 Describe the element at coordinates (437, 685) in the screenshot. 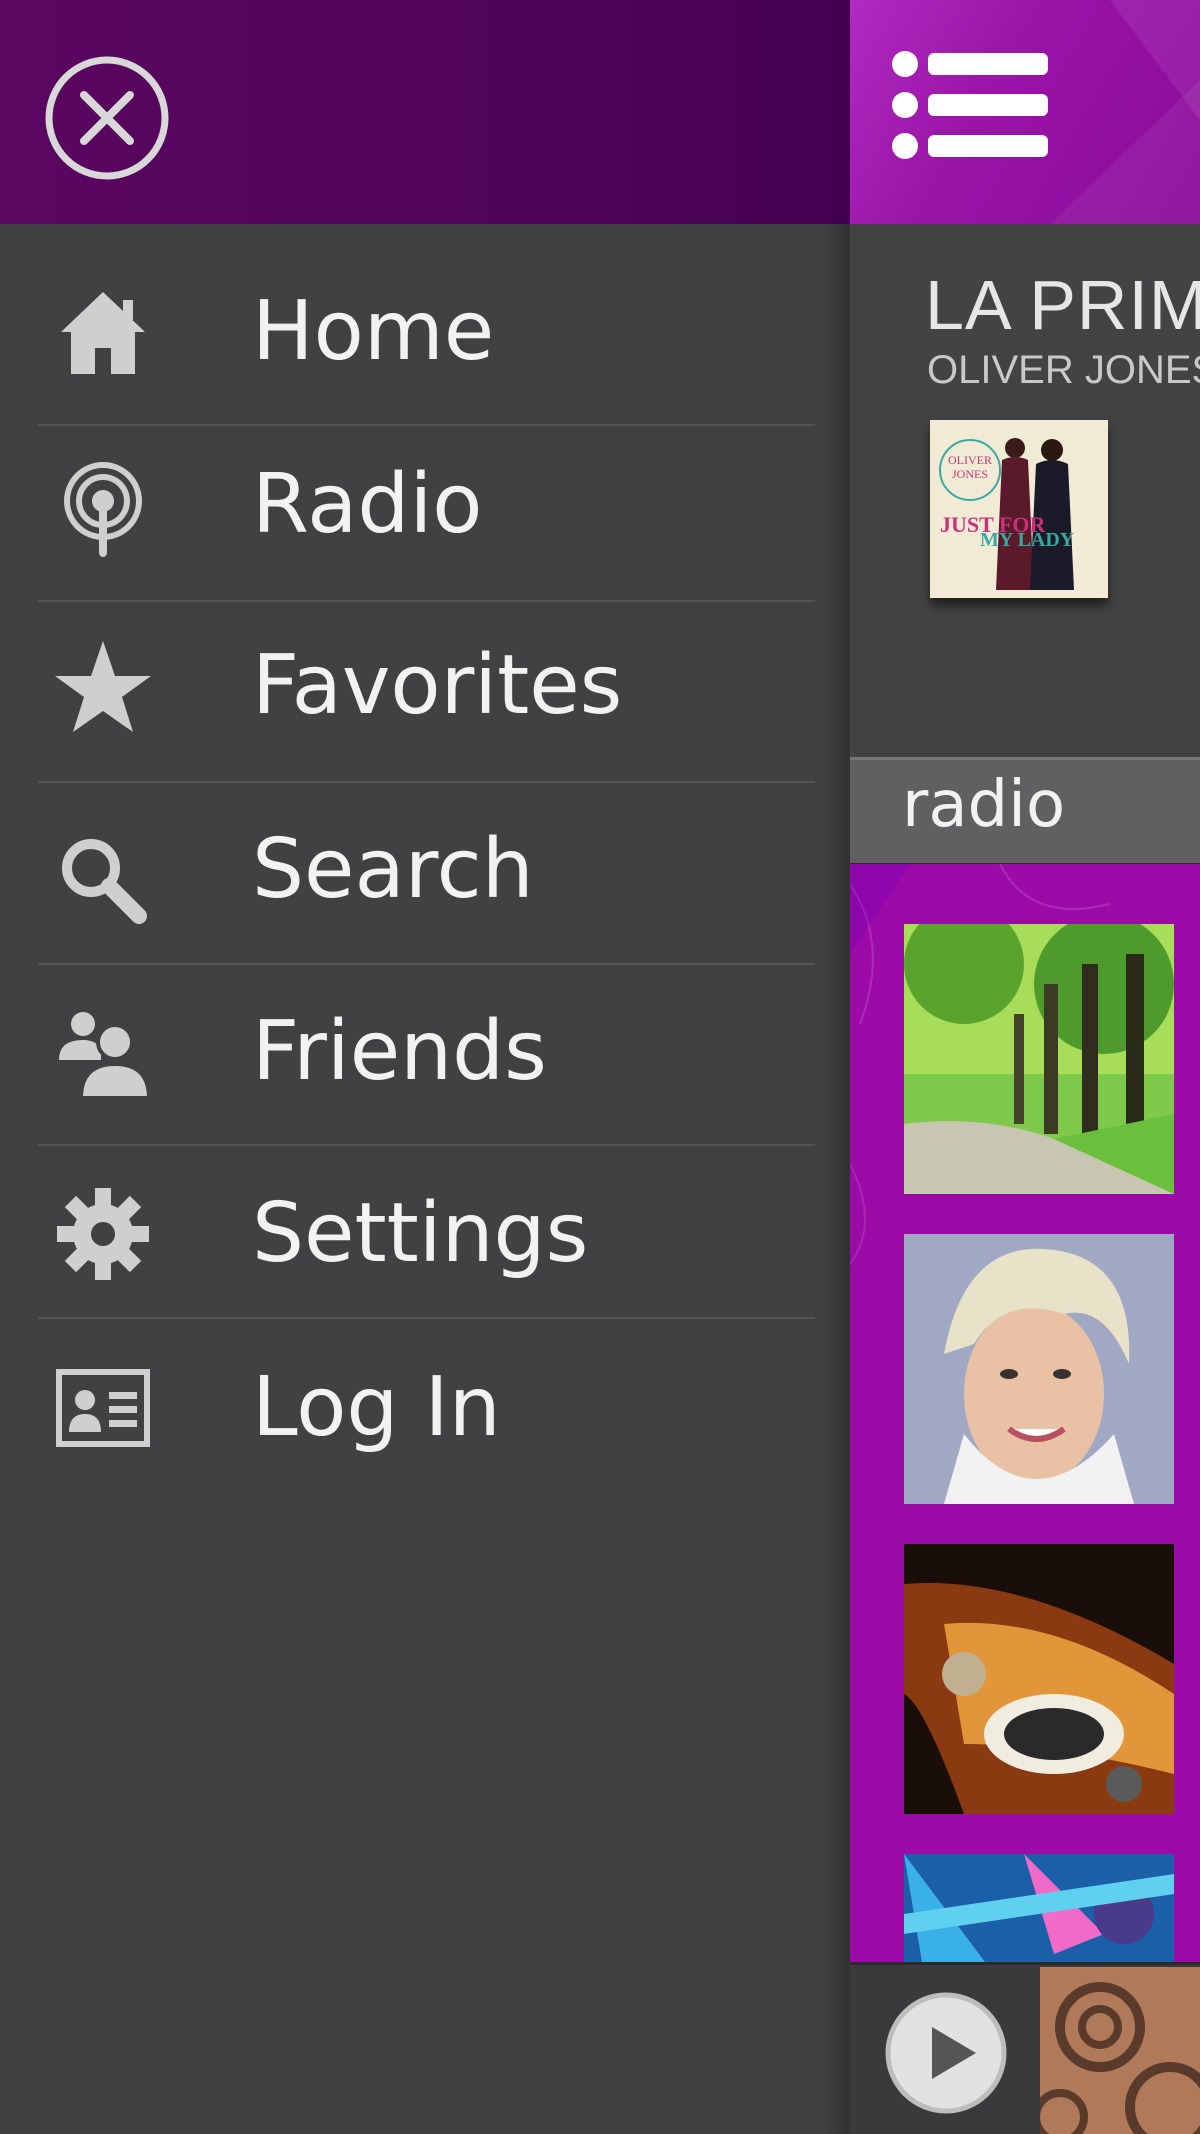

I see `menu-item-label: Favorites` at that location.